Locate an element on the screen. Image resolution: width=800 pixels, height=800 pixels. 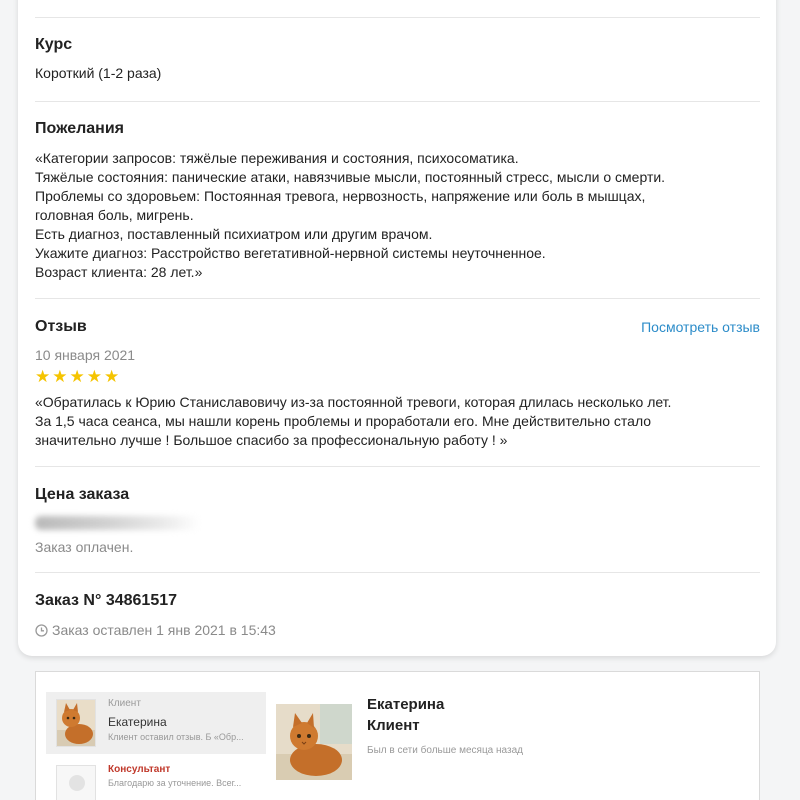
payment-status: Заказ оплачен. is located at coordinates (84, 547).